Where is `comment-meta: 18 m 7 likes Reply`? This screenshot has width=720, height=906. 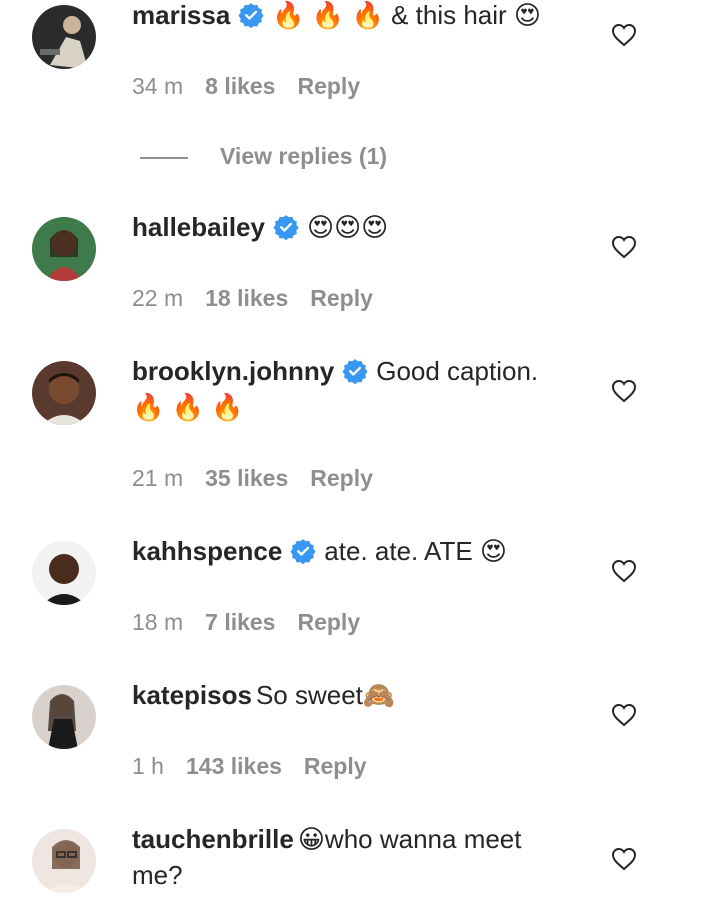
comment-meta: 18 m 7 likes Reply is located at coordinates (257, 622).